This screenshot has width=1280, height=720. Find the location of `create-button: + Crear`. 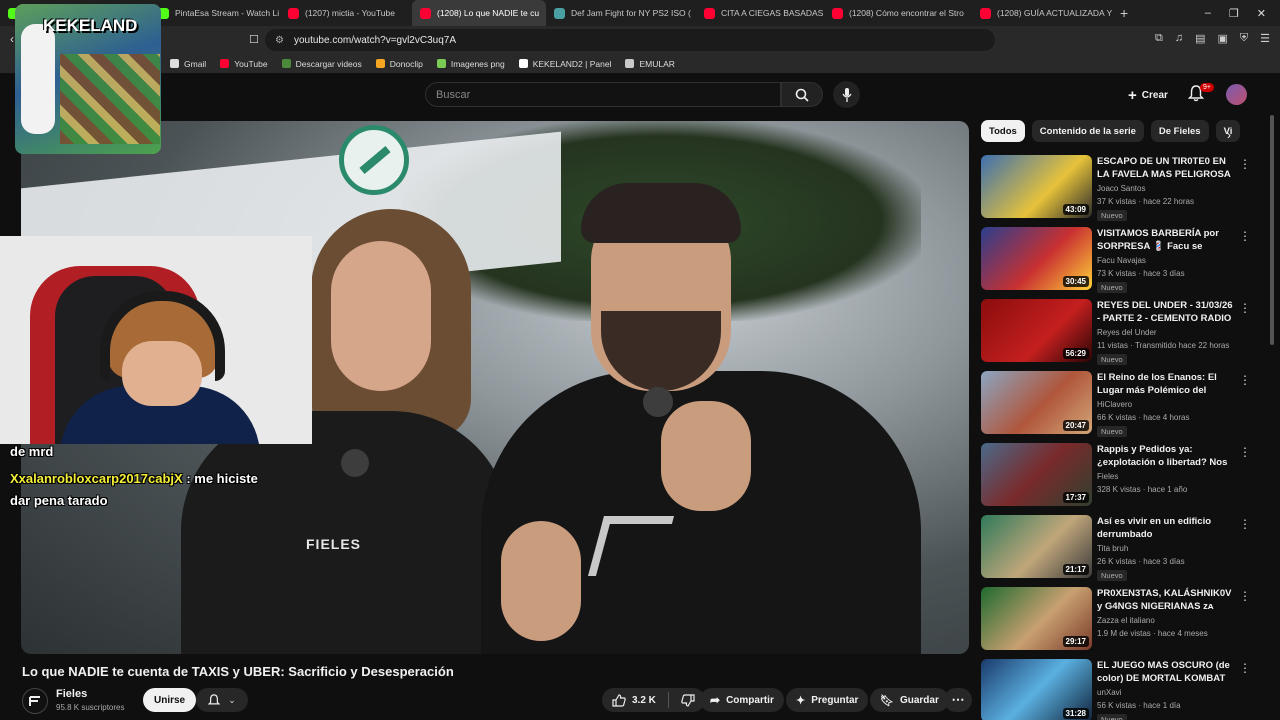

create-button: + Crear is located at coordinates (1148, 95).